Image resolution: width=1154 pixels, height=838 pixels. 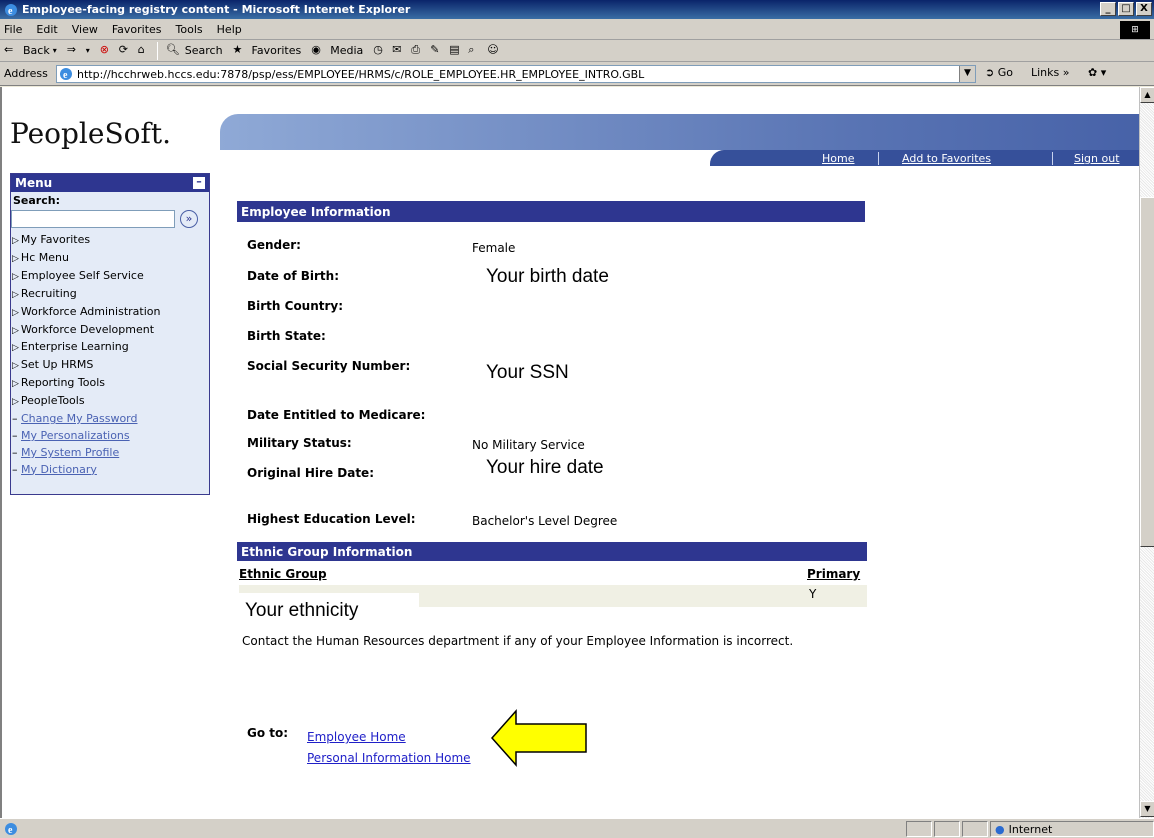 What do you see at coordinates (329, 366) in the screenshot?
I see `ssn-label: Social Security Number:` at bounding box center [329, 366].